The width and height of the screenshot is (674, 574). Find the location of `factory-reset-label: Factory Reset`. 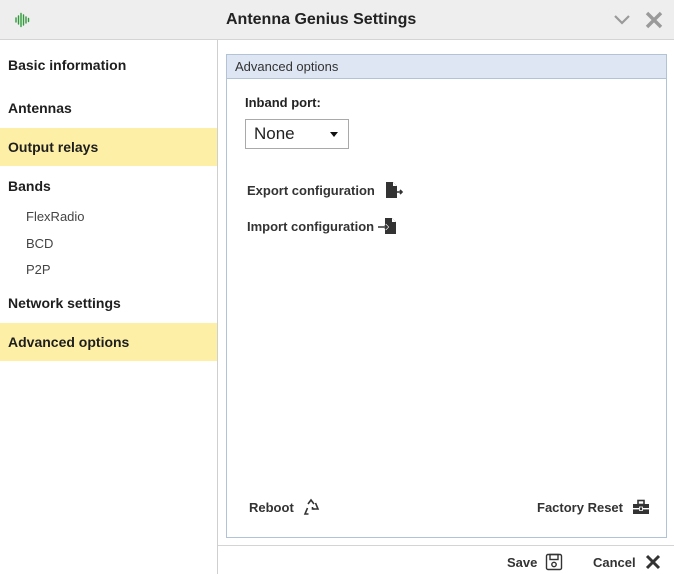

factory-reset-label: Factory Reset is located at coordinates (580, 507).